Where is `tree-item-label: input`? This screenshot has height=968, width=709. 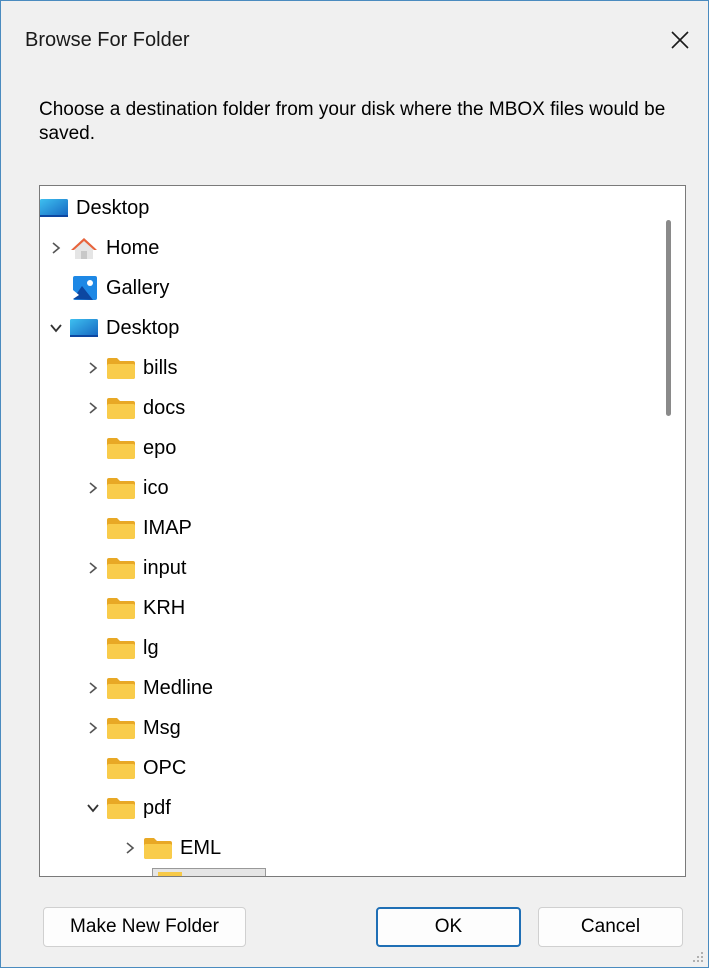 tree-item-label: input is located at coordinates (165, 568).